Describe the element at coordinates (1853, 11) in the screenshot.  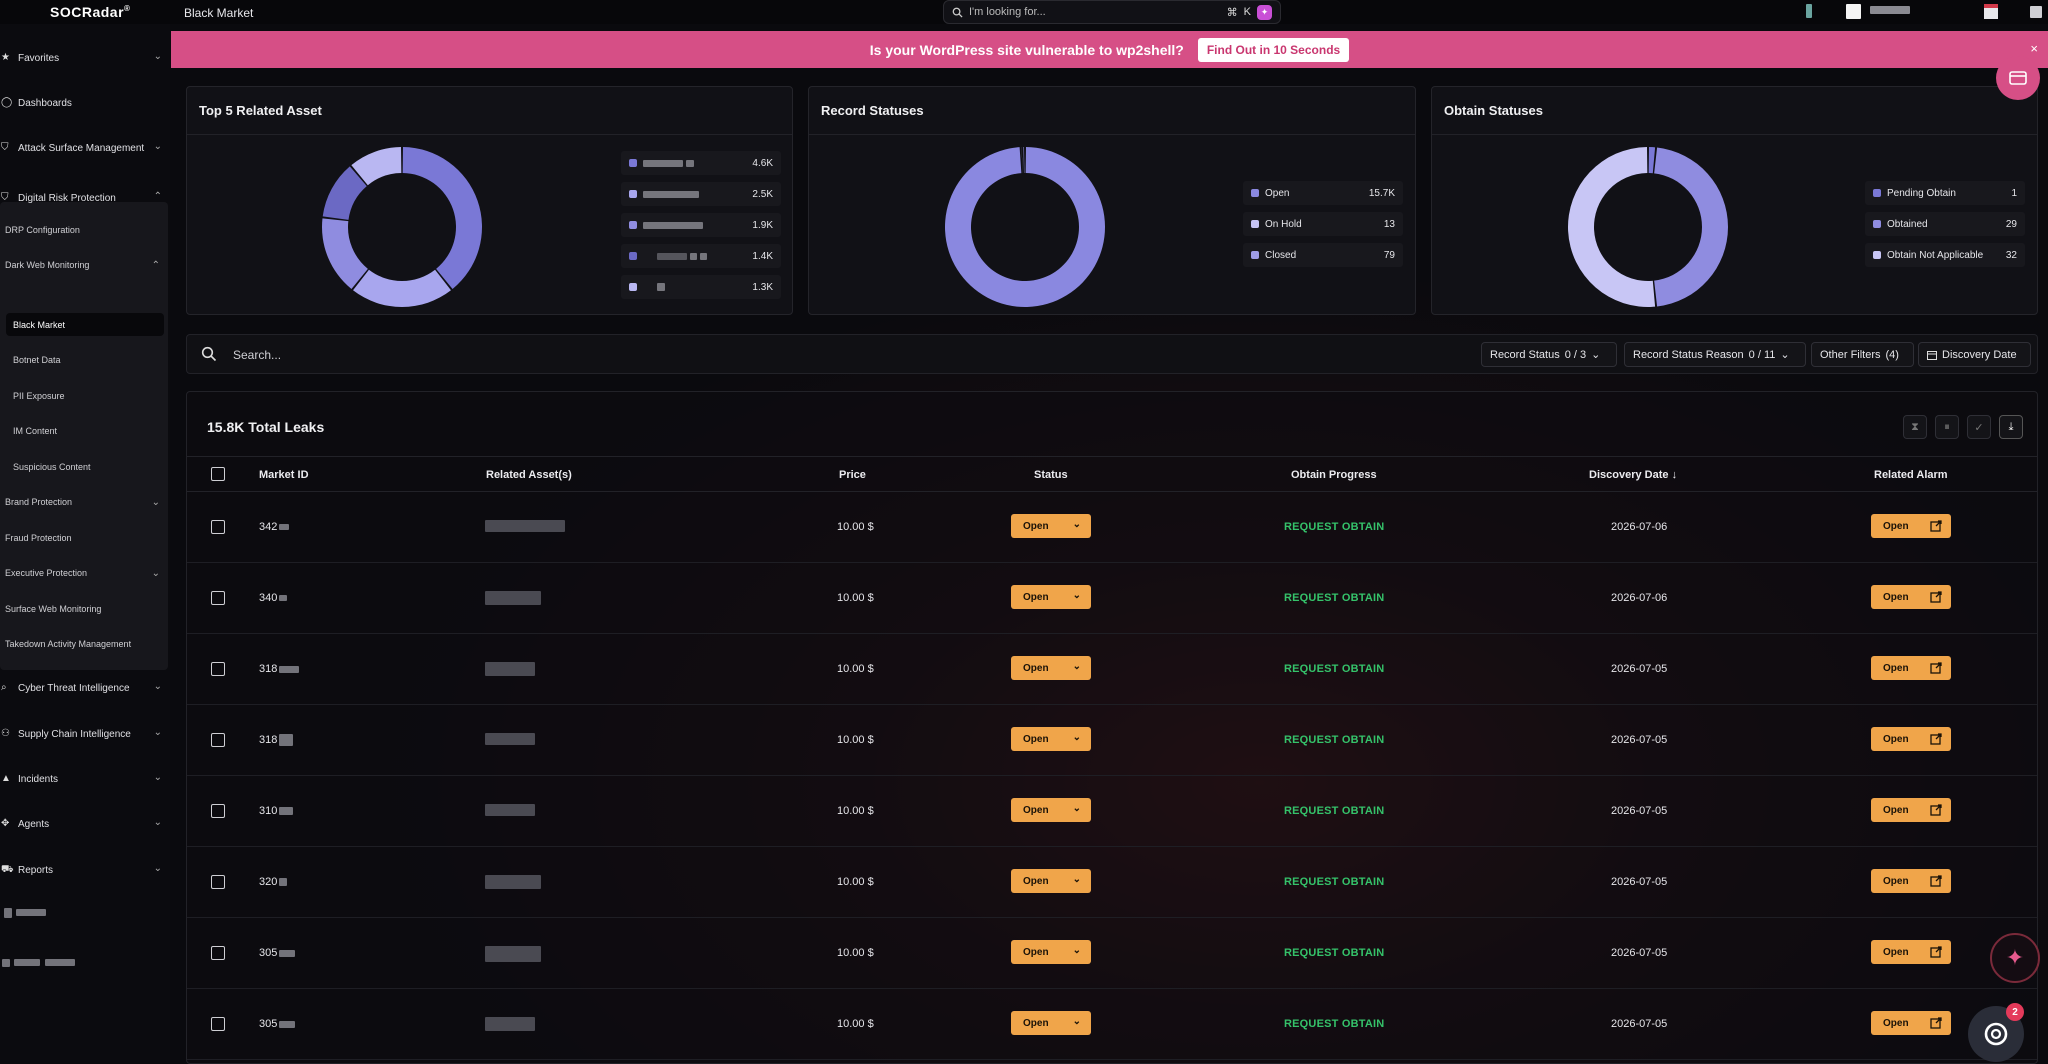
I see `topbar-notification-icon` at that location.